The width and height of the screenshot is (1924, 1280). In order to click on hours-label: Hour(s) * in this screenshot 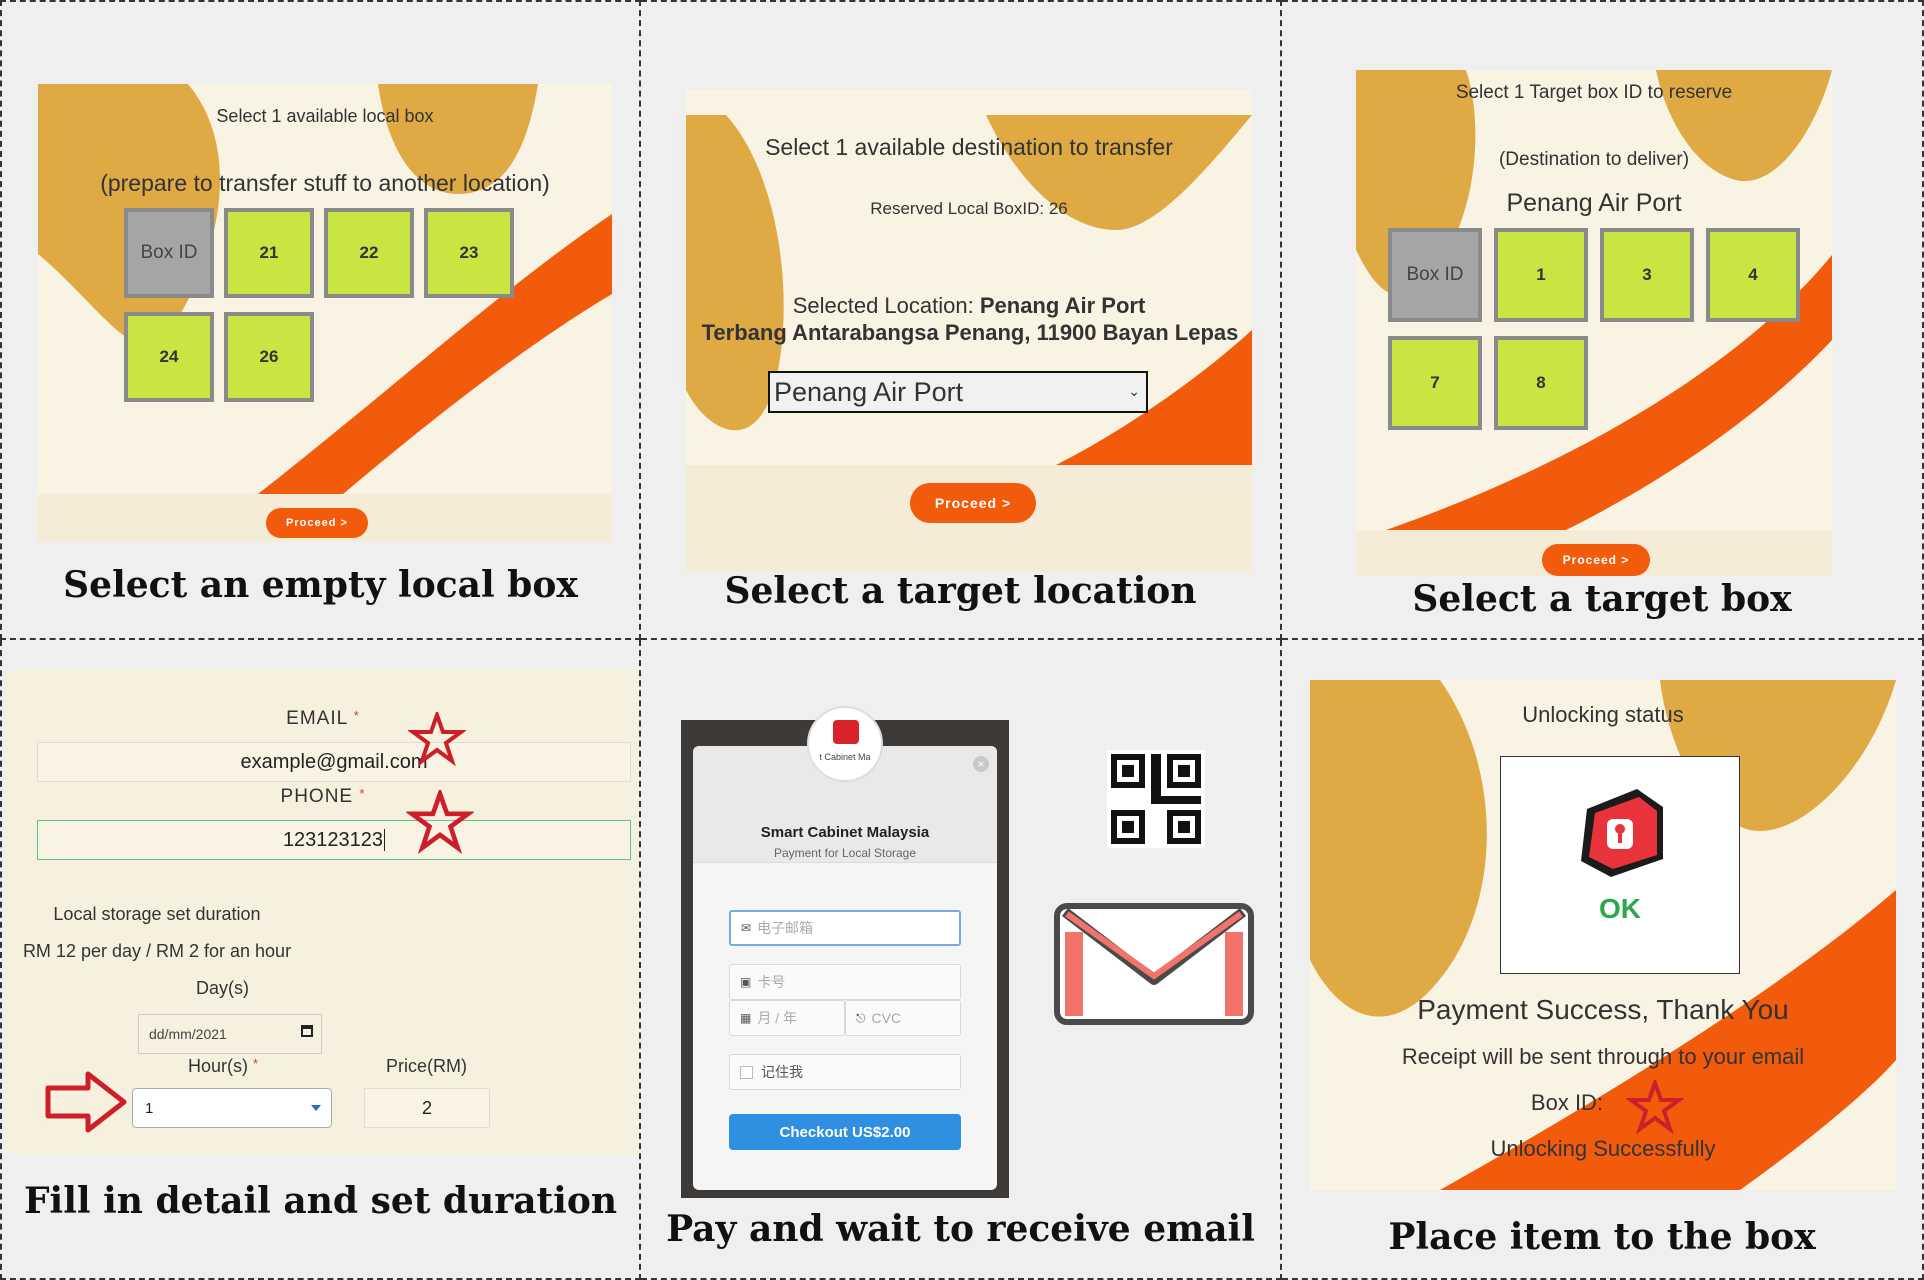, I will do `click(223, 1066)`.